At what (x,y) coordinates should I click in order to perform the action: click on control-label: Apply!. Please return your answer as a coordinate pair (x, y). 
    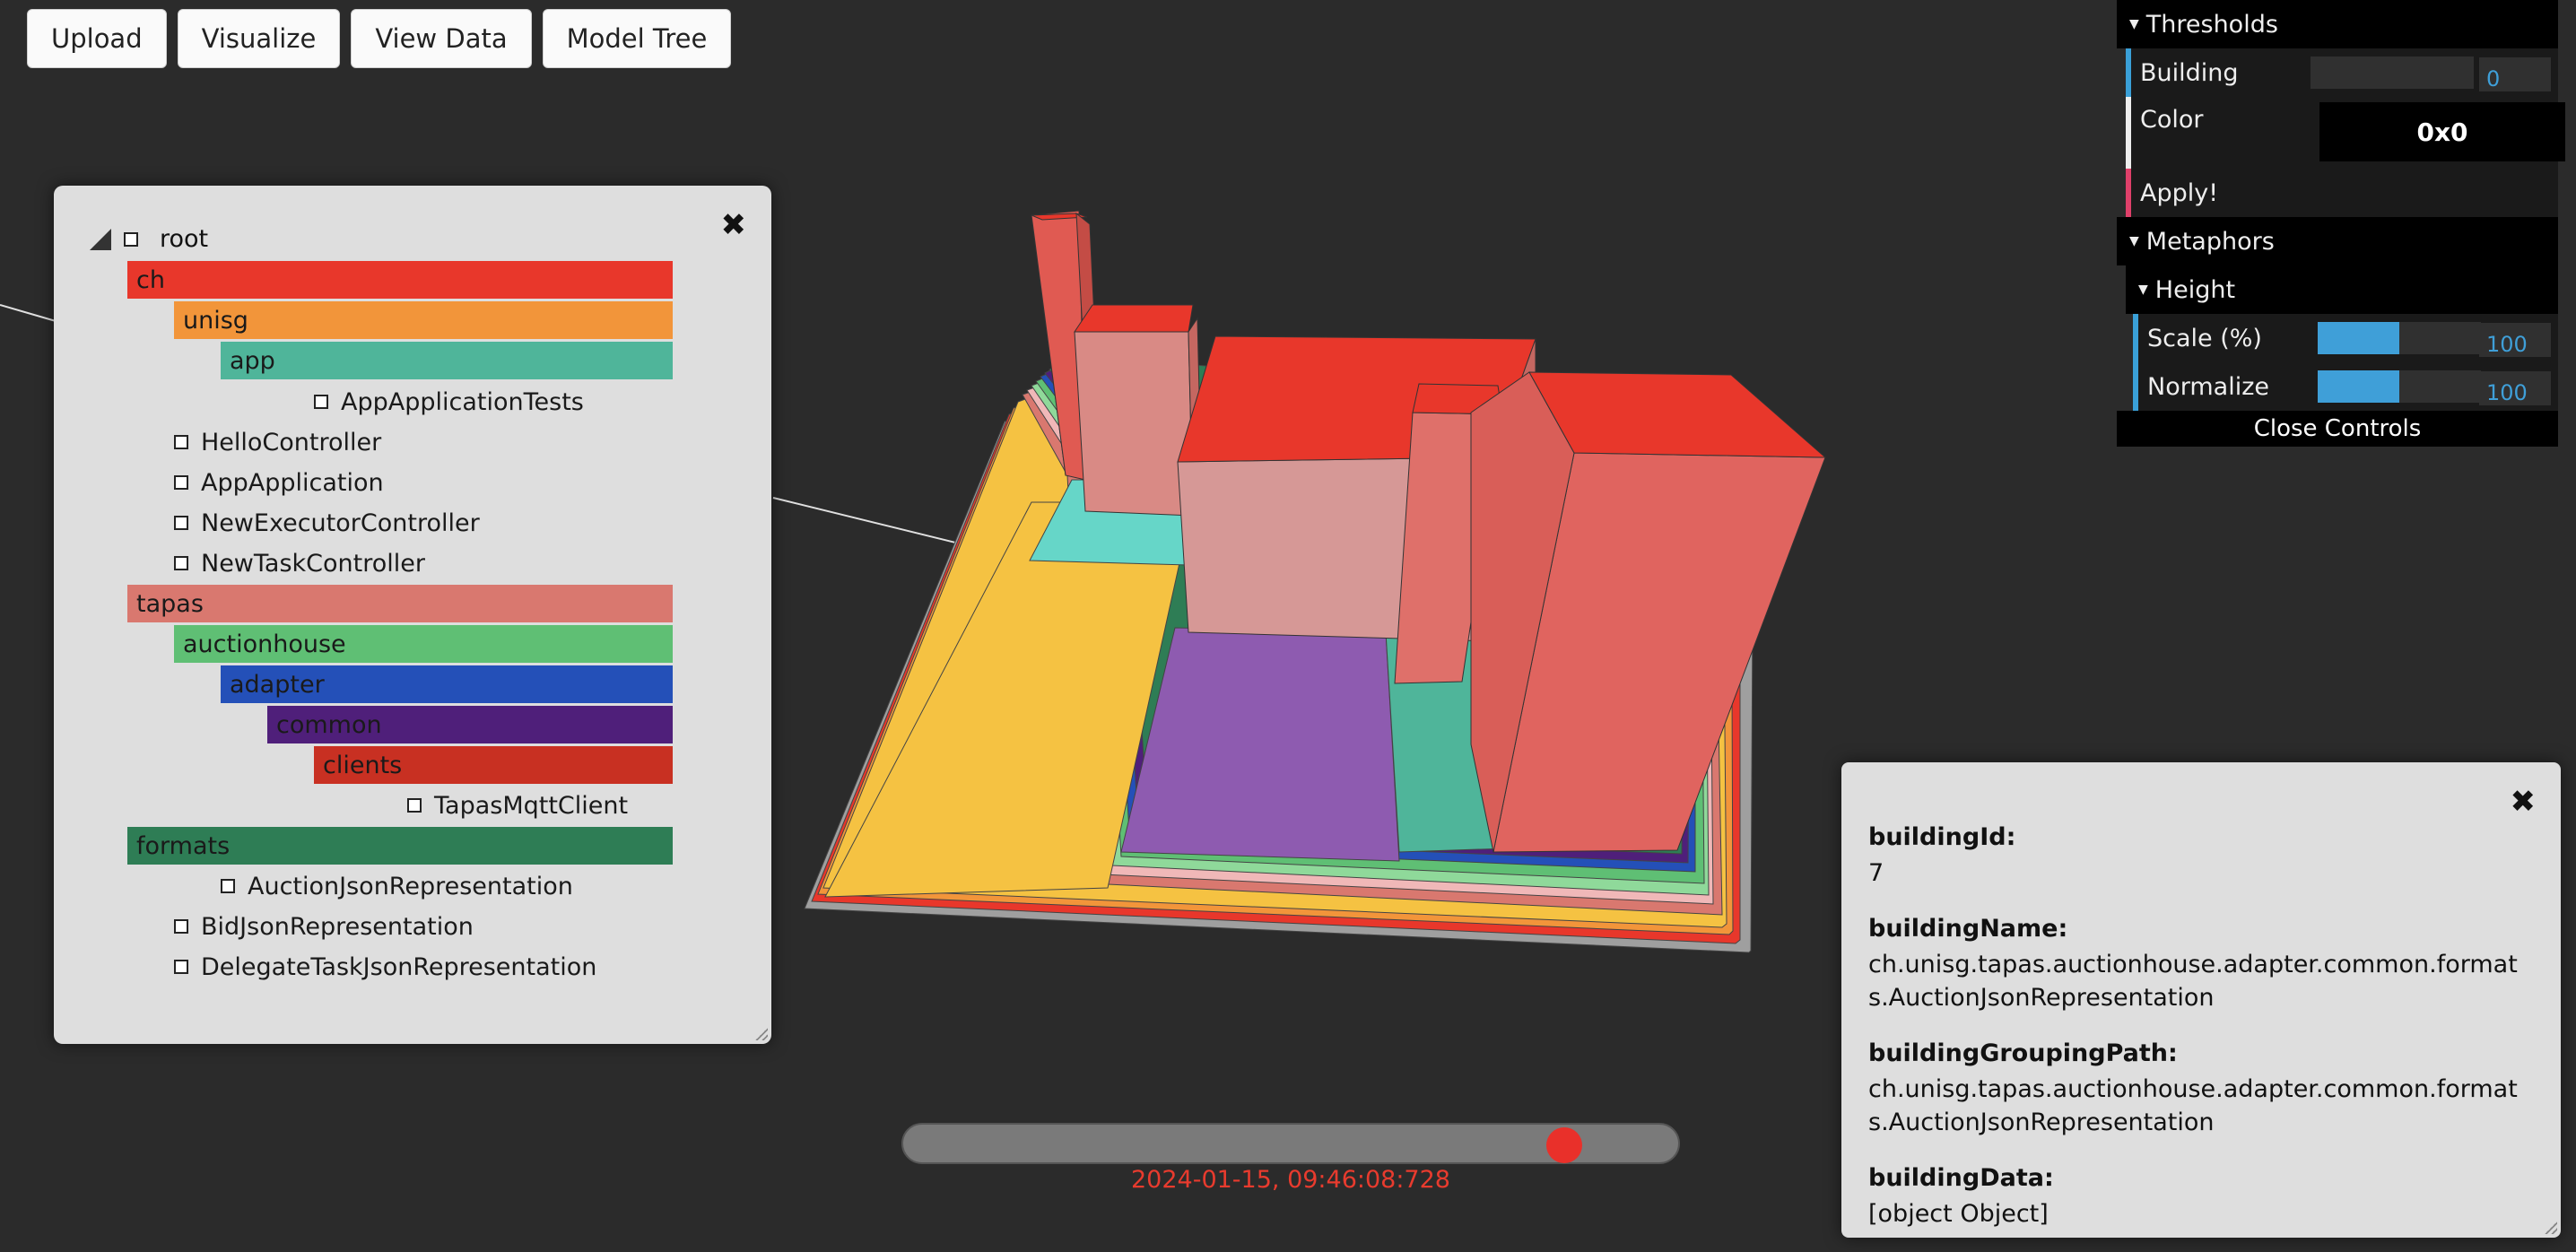
    Looking at the image, I should click on (2179, 192).